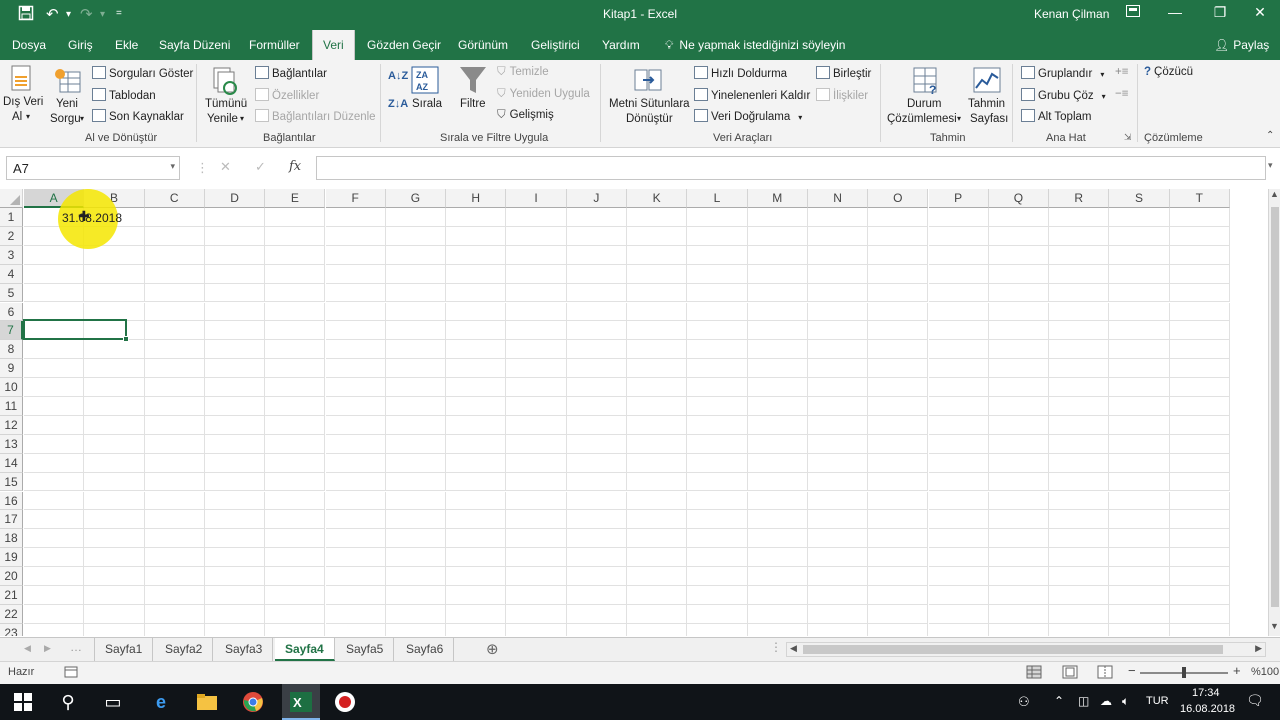 The width and height of the screenshot is (1280, 720). I want to click on cell-F4, so click(355, 274).